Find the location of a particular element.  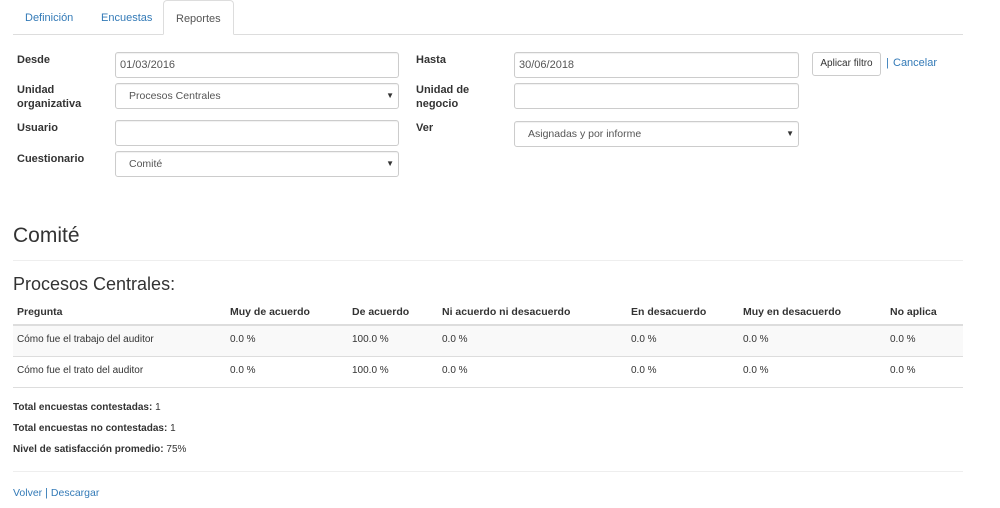

unidad-organizativa-label-line2: organizativa is located at coordinates (49, 104).